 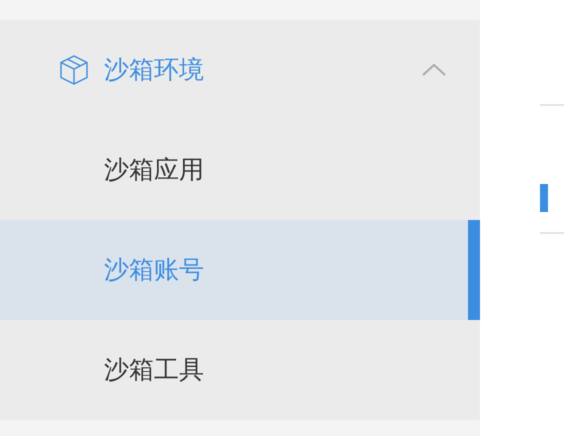 What do you see at coordinates (544, 198) in the screenshot?
I see `section-marker` at bounding box center [544, 198].